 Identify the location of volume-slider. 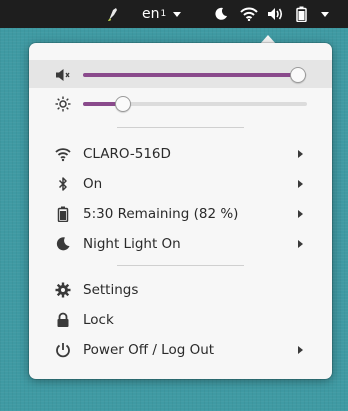
(195, 75).